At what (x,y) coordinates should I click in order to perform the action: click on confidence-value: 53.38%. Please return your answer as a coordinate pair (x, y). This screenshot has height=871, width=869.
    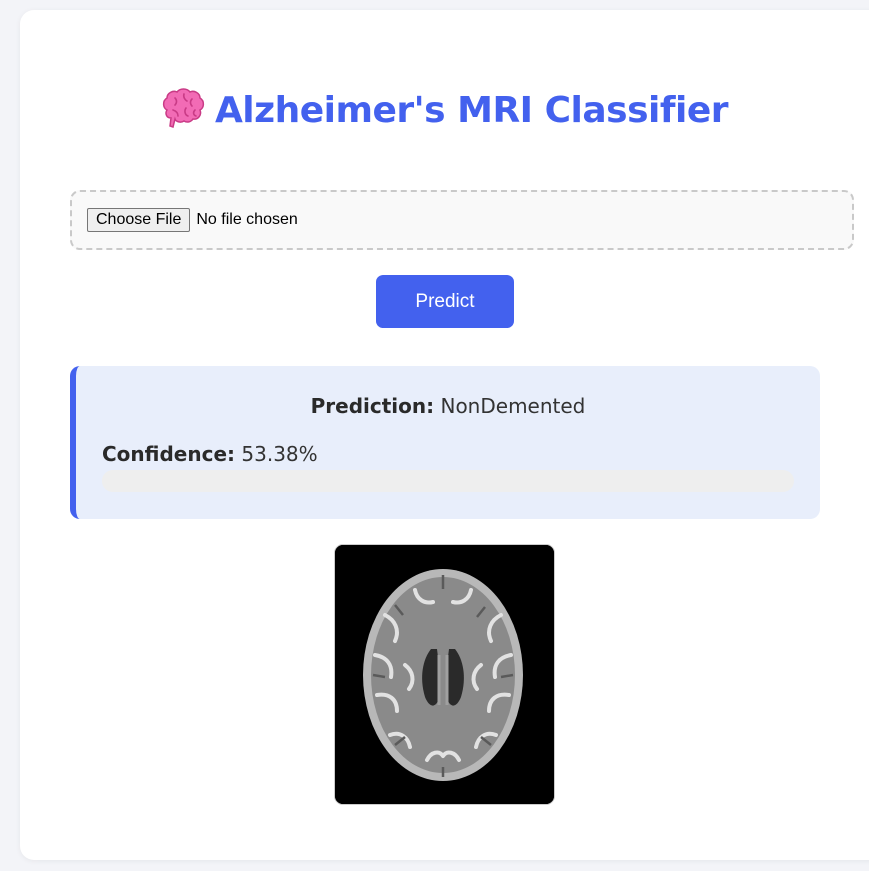
    Looking at the image, I should click on (279, 454).